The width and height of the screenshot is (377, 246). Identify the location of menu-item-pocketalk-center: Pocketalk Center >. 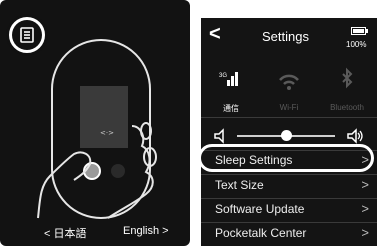
(289, 233).